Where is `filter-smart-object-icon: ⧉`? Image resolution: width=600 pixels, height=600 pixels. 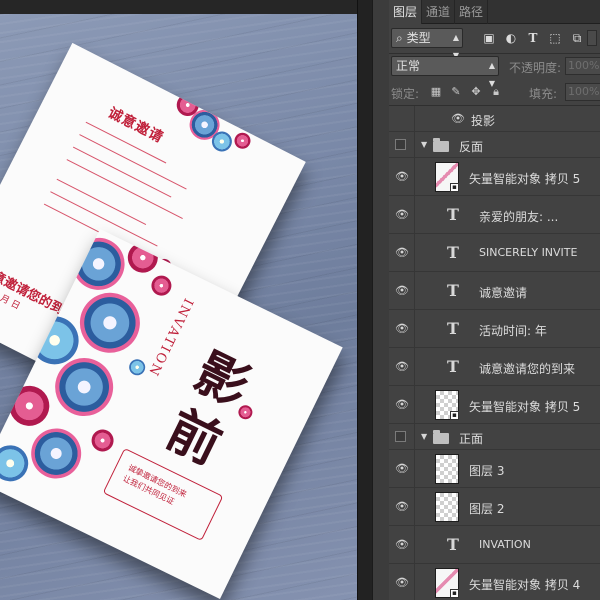 filter-smart-object-icon: ⧉ is located at coordinates (577, 38).